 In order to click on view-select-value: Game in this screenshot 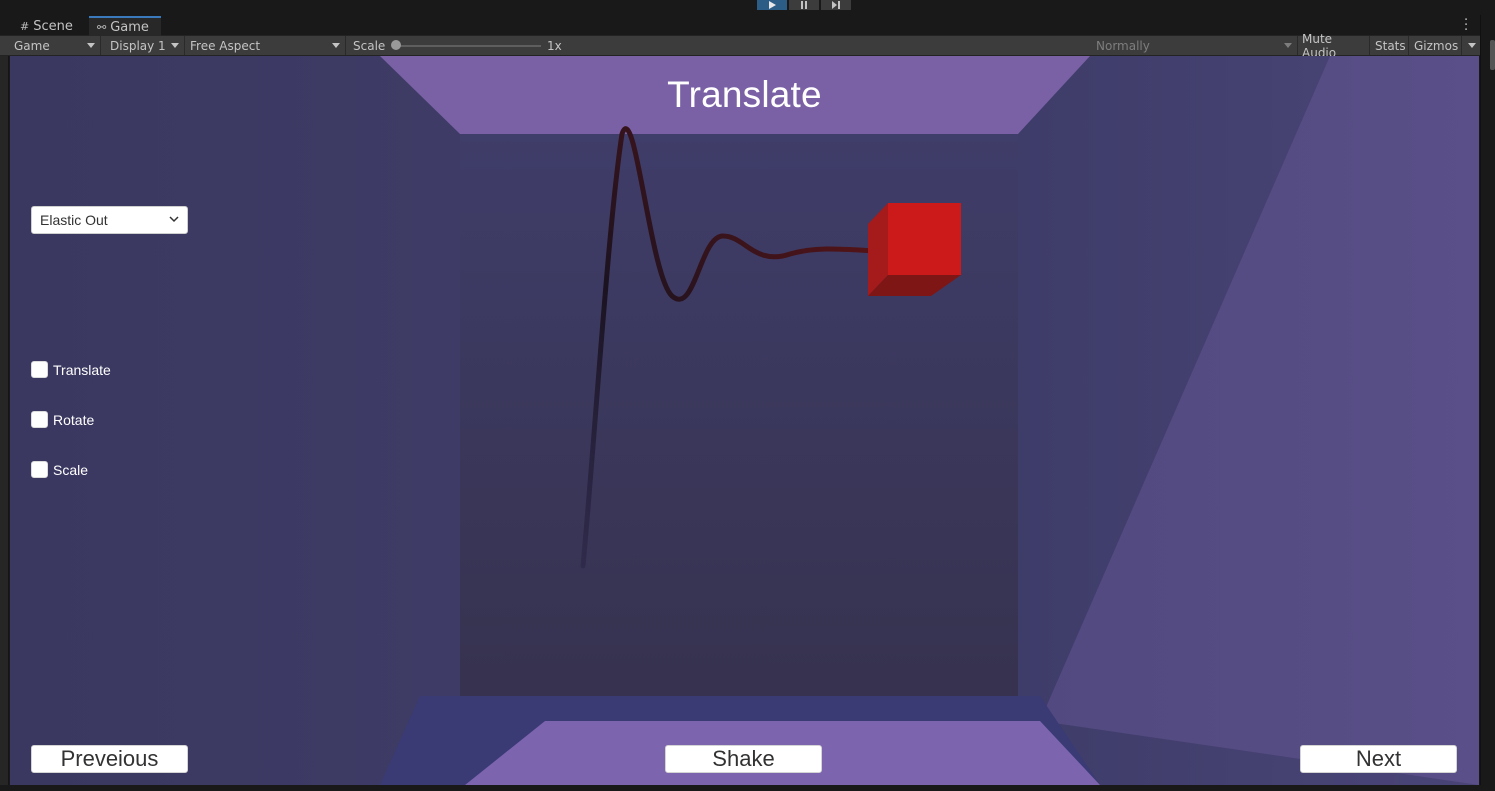, I will do `click(32, 45)`.